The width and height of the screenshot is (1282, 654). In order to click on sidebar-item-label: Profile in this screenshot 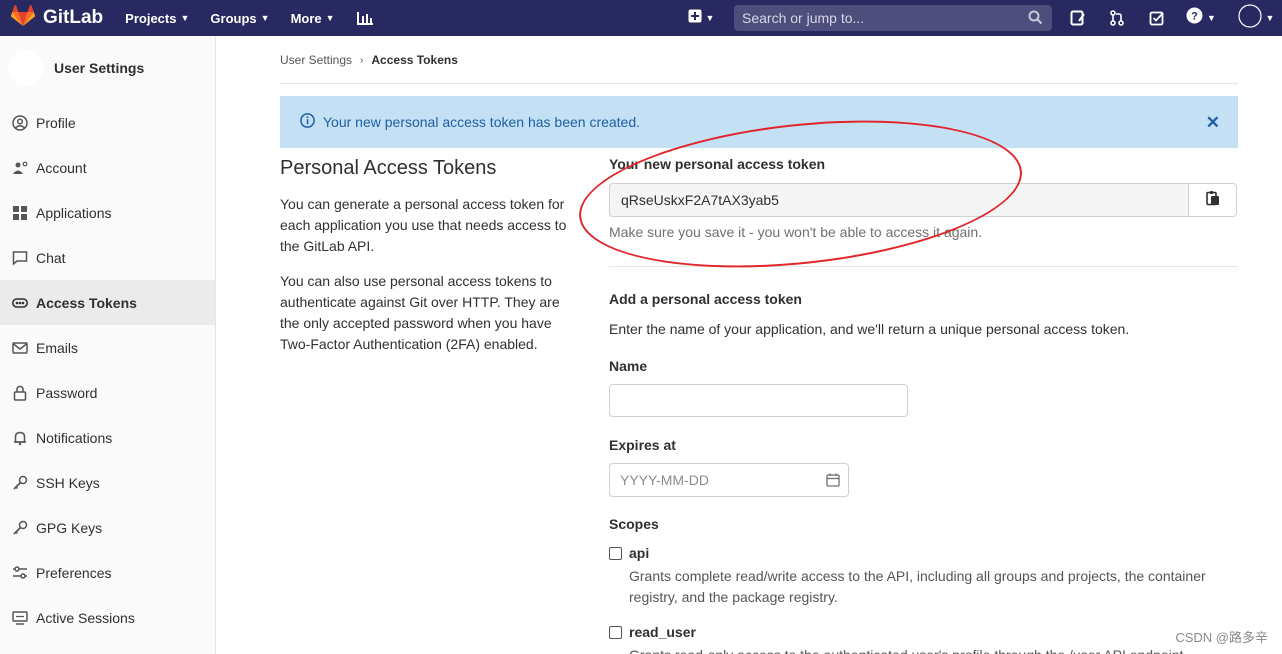, I will do `click(56, 122)`.